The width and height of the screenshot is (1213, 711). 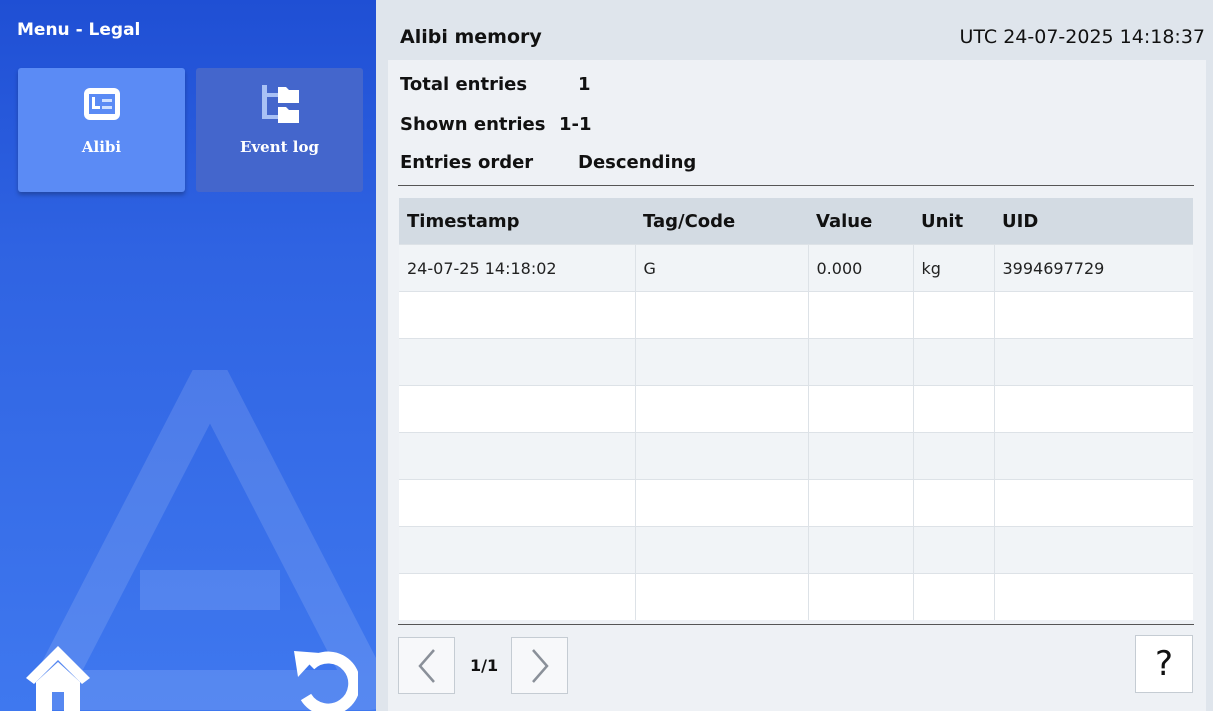 What do you see at coordinates (101, 130) in the screenshot?
I see `sidebar-item-alibi: Alibi` at bounding box center [101, 130].